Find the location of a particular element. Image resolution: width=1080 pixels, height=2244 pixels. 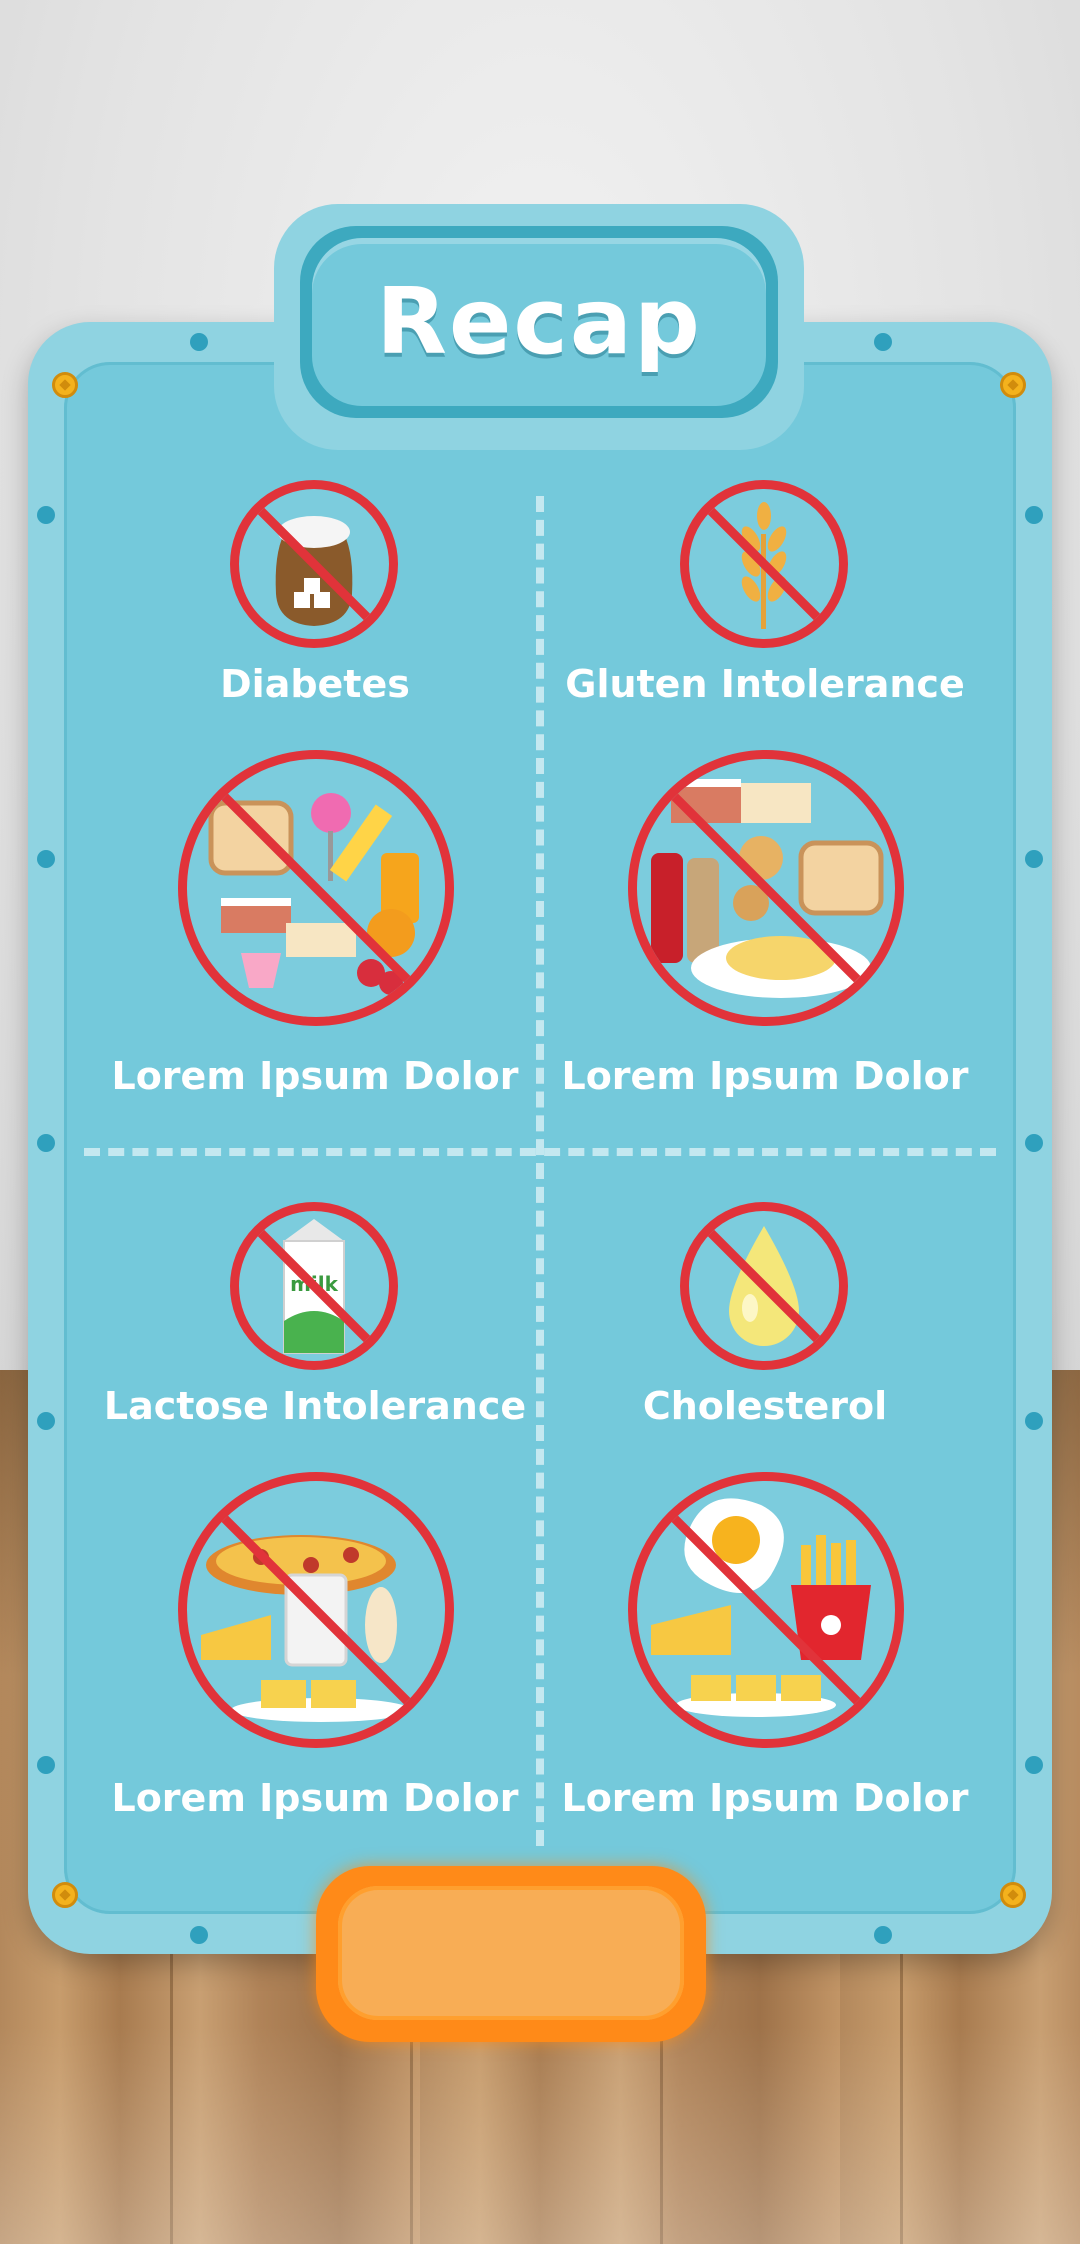

gluten-foods-icon is located at coordinates (766, 888).